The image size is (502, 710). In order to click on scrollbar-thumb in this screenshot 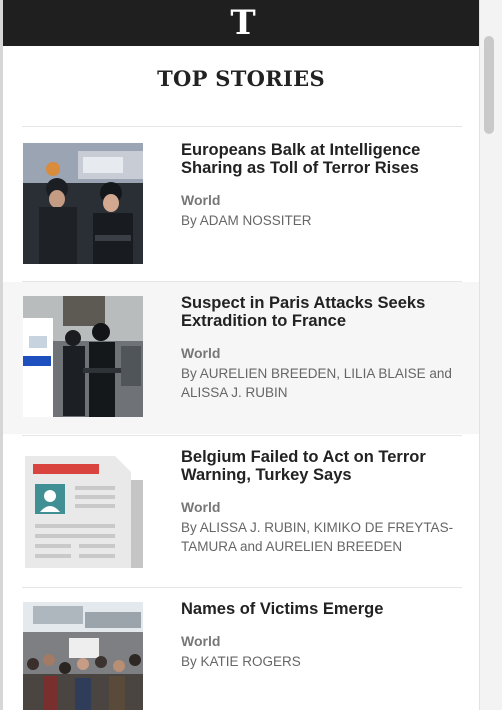, I will do `click(489, 85)`.